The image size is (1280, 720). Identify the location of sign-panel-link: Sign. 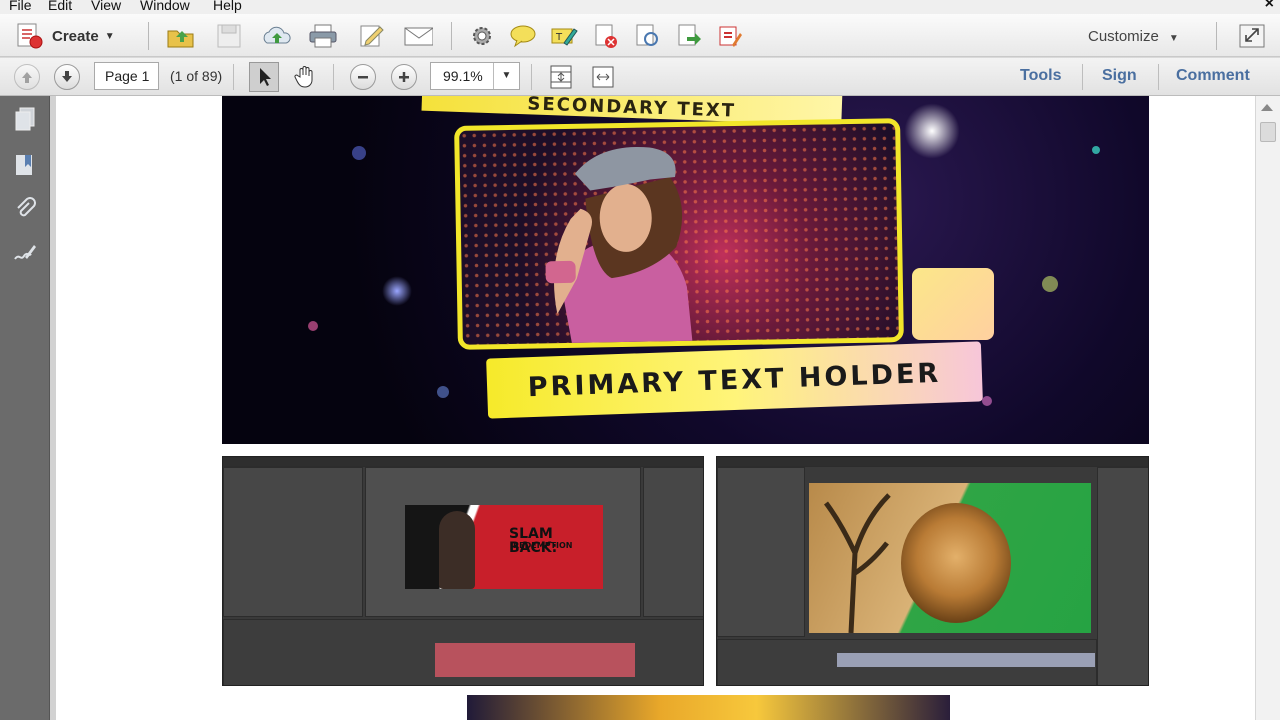
(1119, 76).